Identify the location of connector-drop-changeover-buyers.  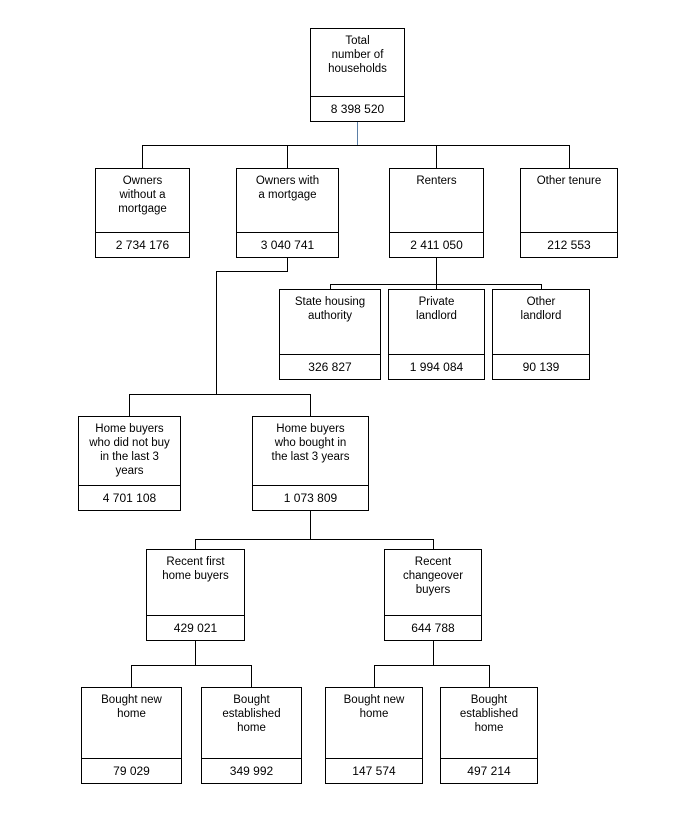
(433, 544).